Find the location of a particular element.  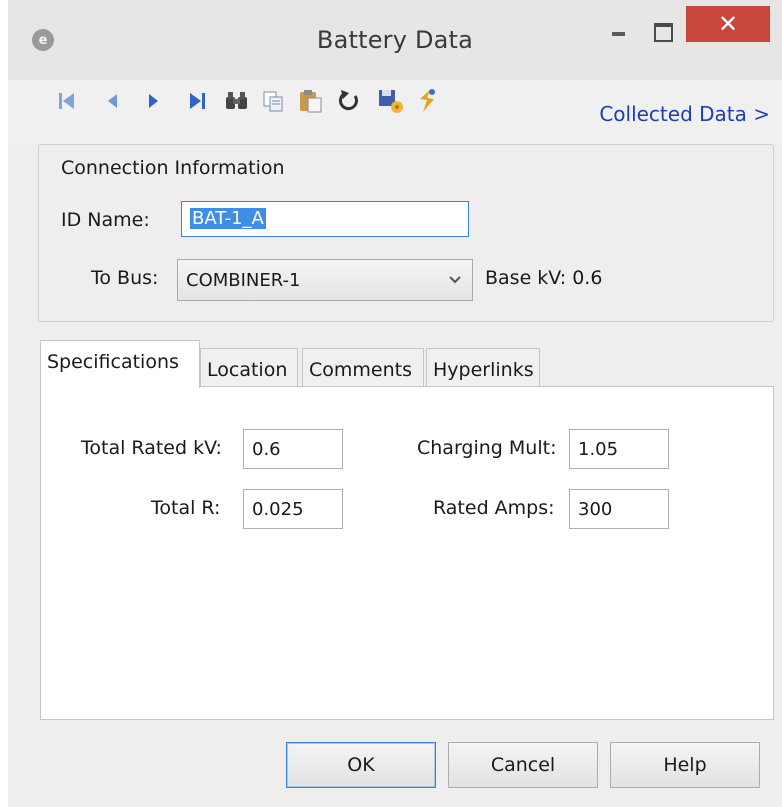

chevron-down-icon is located at coordinates (455, 279).